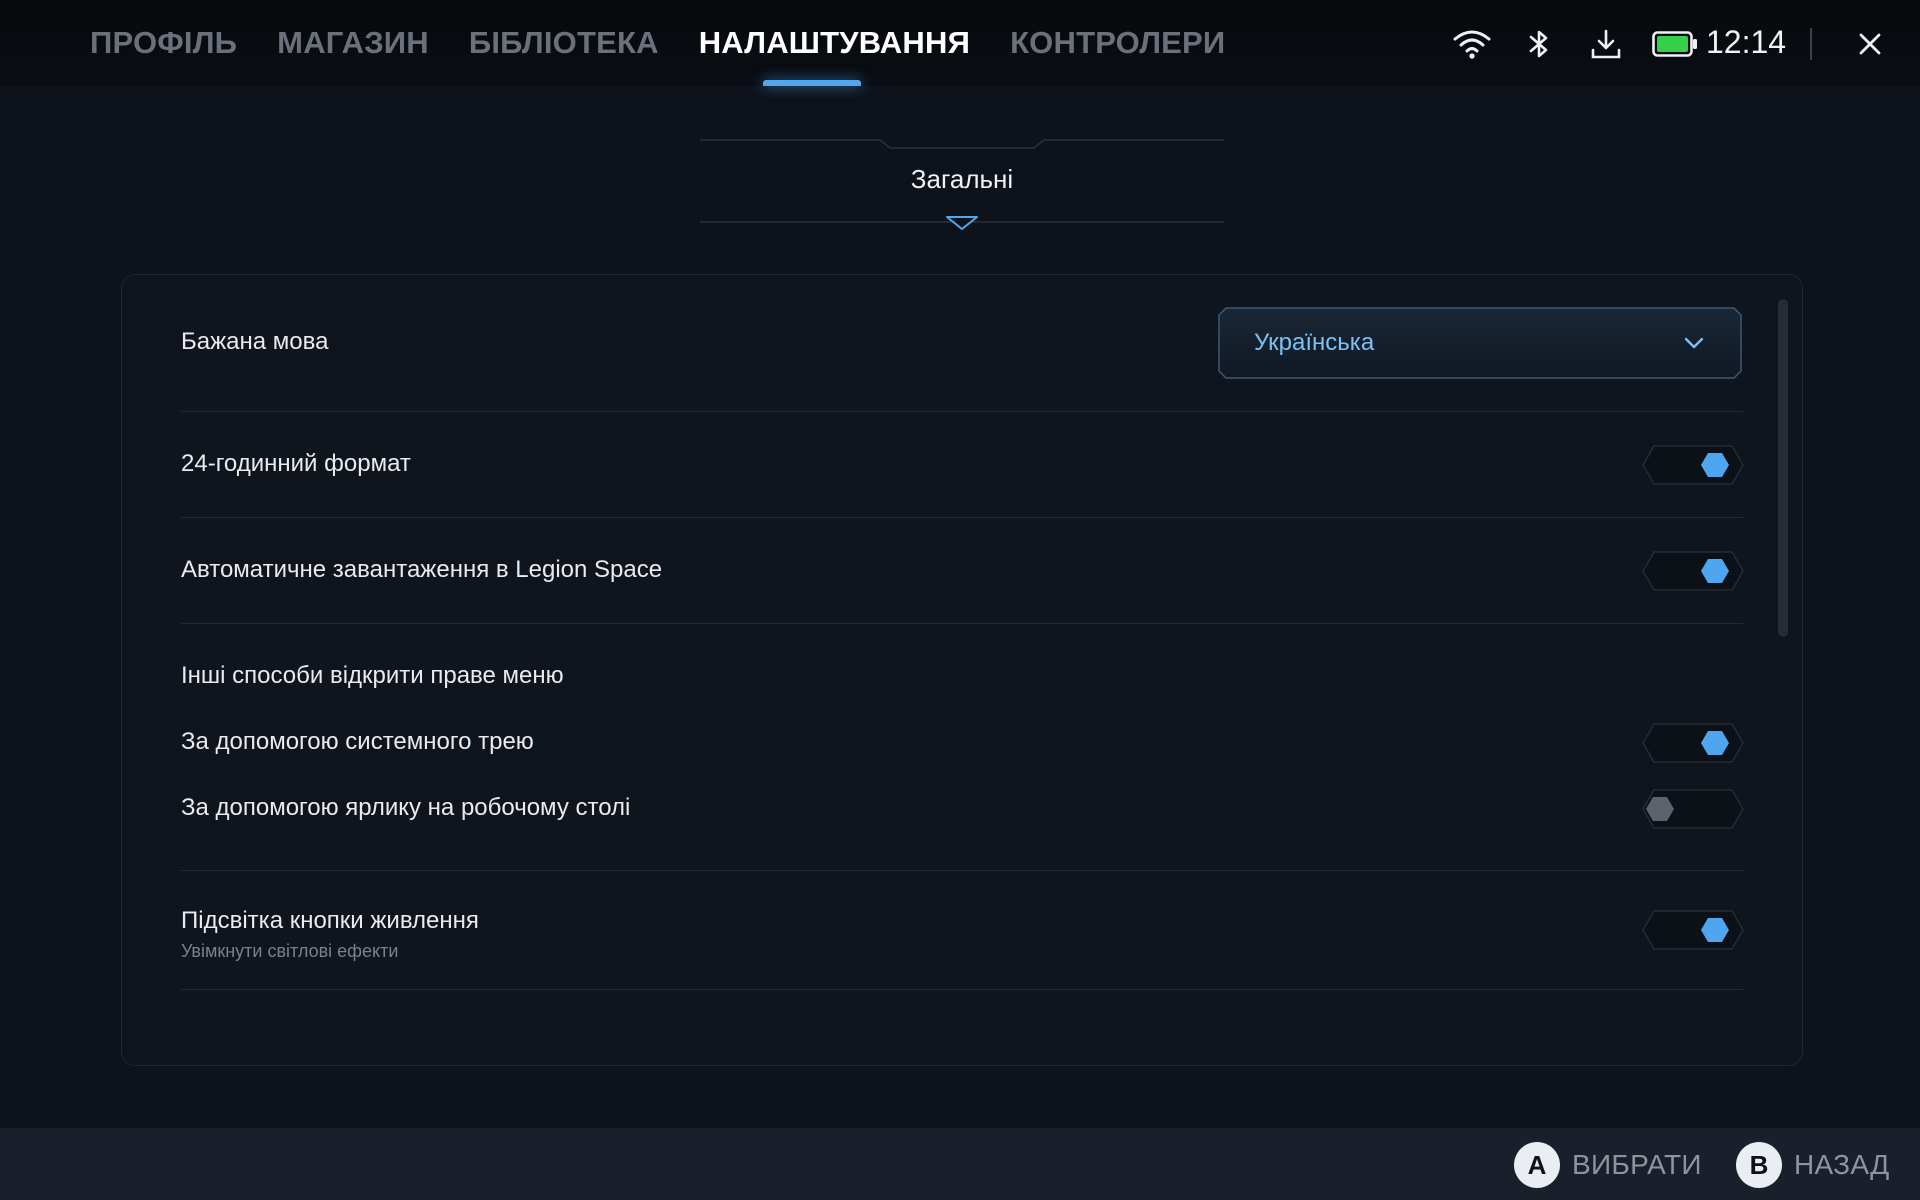  What do you see at coordinates (962, 1038) in the screenshot?
I see `panel-bottom` at bounding box center [962, 1038].